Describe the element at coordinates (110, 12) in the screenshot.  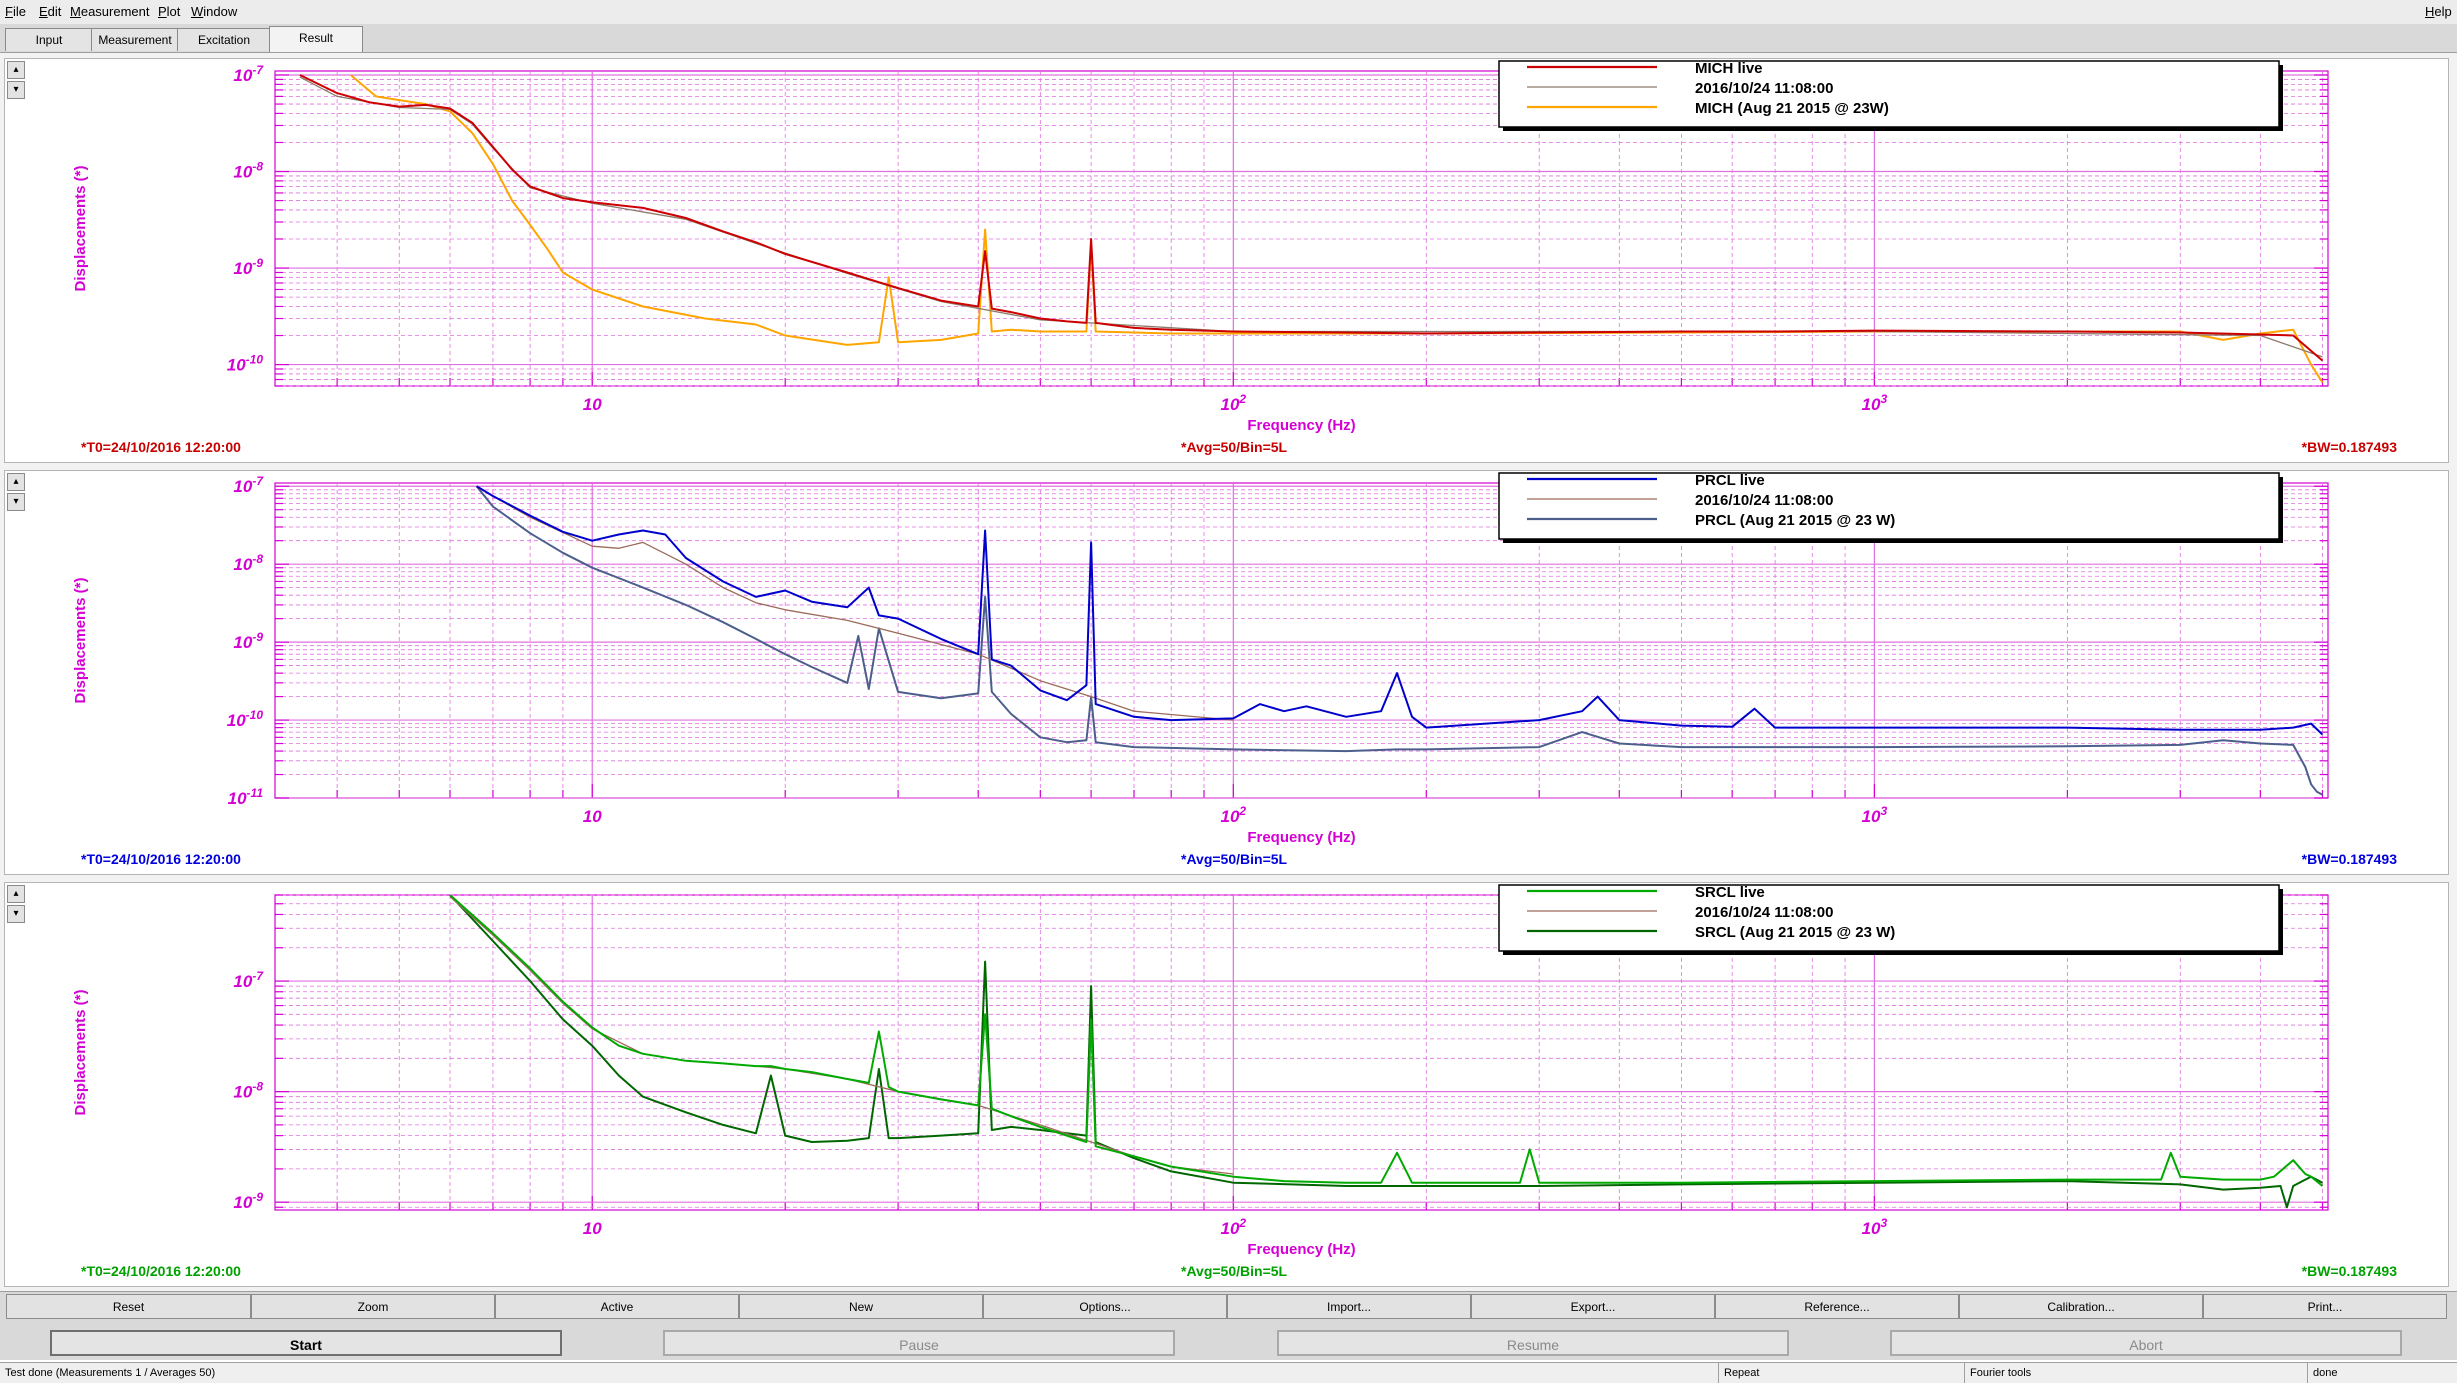
I see `menu-measurement: Measurement` at that location.